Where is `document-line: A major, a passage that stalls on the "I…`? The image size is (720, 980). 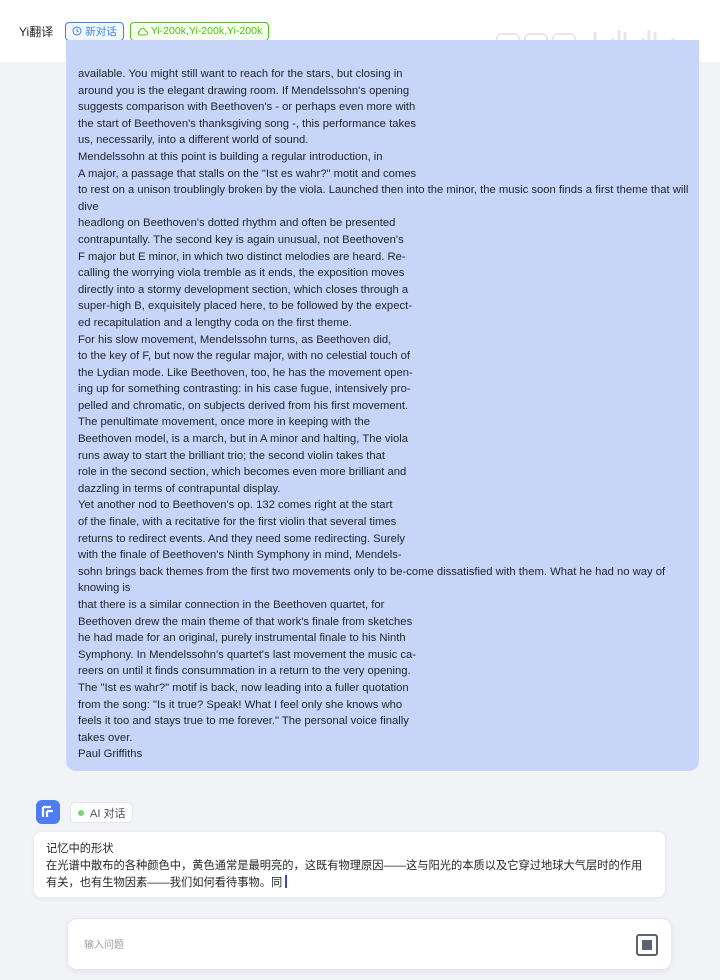 document-line: A major, a passage that stalls on the "I… is located at coordinates (247, 173).